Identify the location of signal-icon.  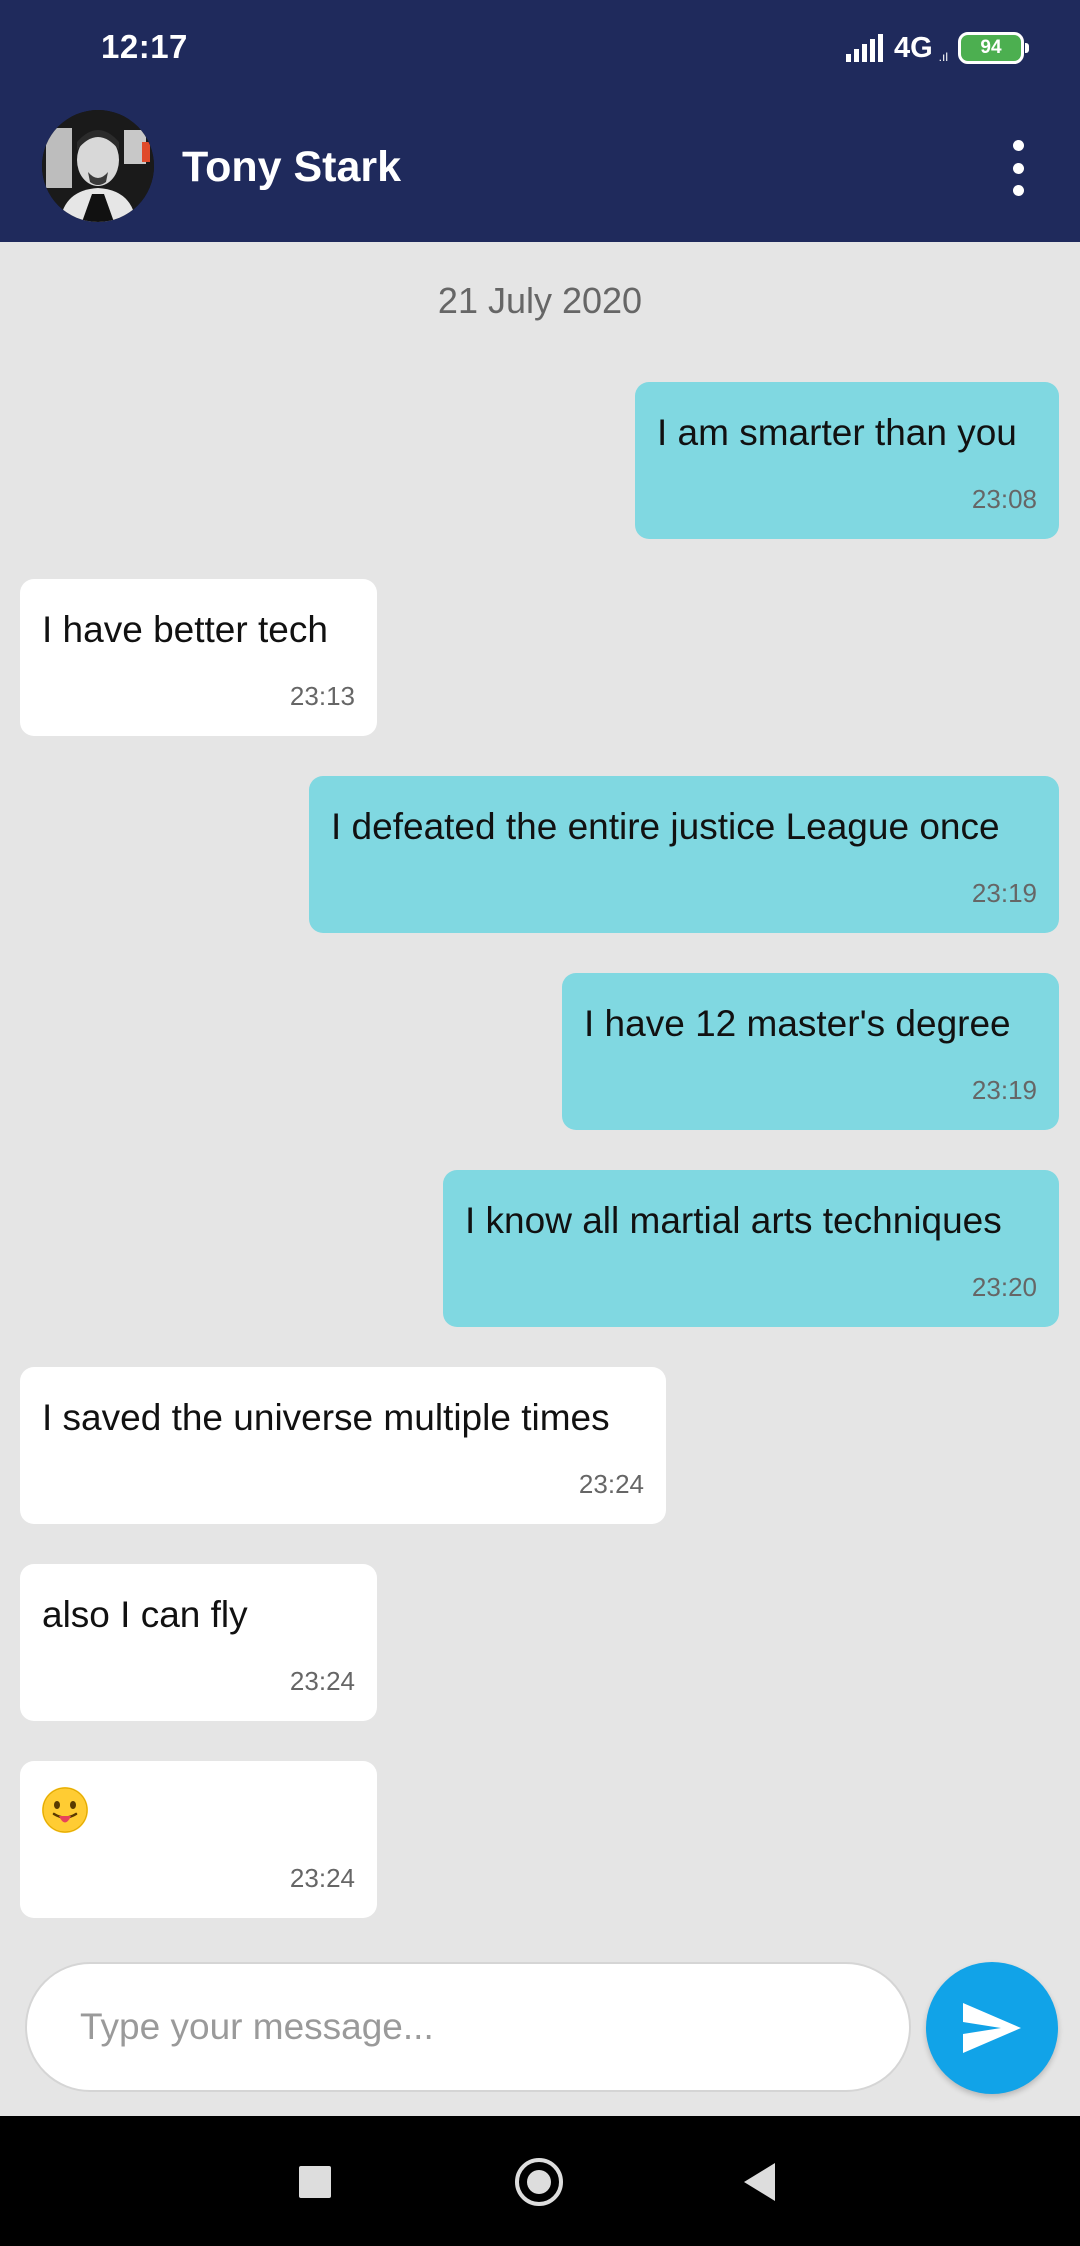
(865, 48).